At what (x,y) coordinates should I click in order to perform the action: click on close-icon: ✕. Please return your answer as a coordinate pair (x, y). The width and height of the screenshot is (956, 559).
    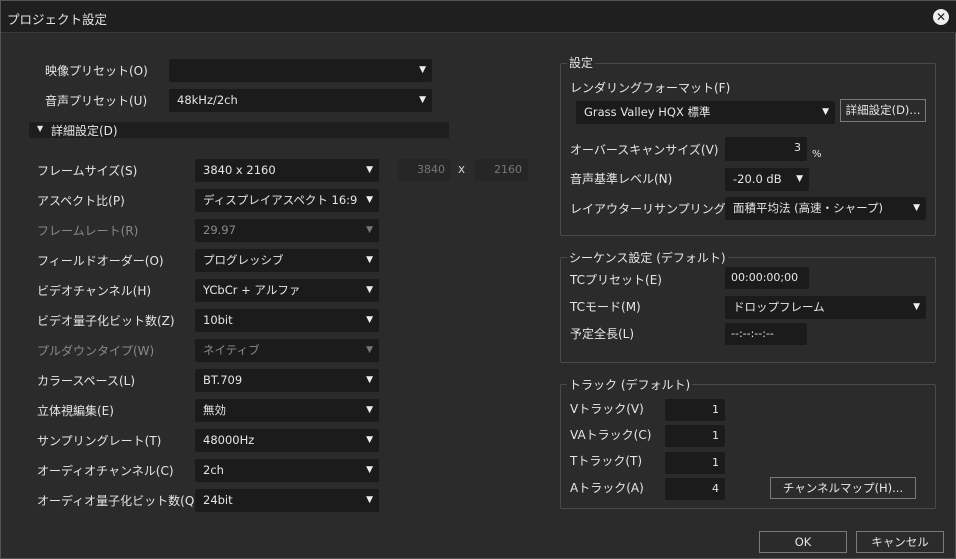
    Looking at the image, I should click on (941, 17).